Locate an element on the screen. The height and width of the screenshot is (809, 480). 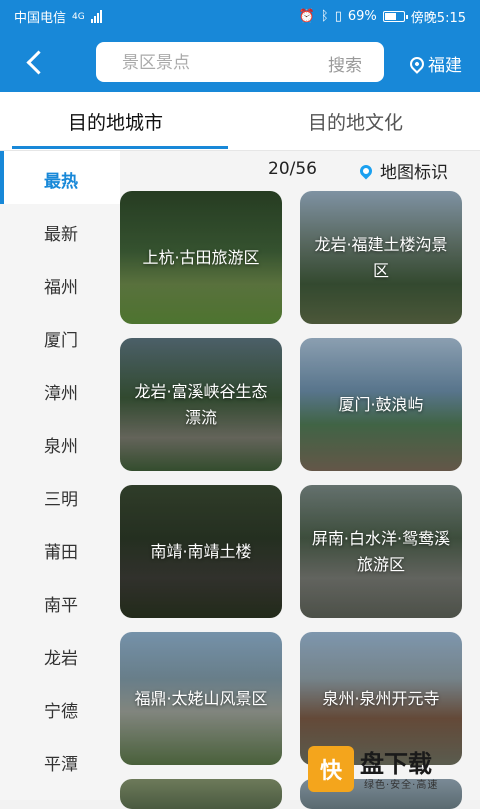
battery-fill is located at coordinates (390, 16).